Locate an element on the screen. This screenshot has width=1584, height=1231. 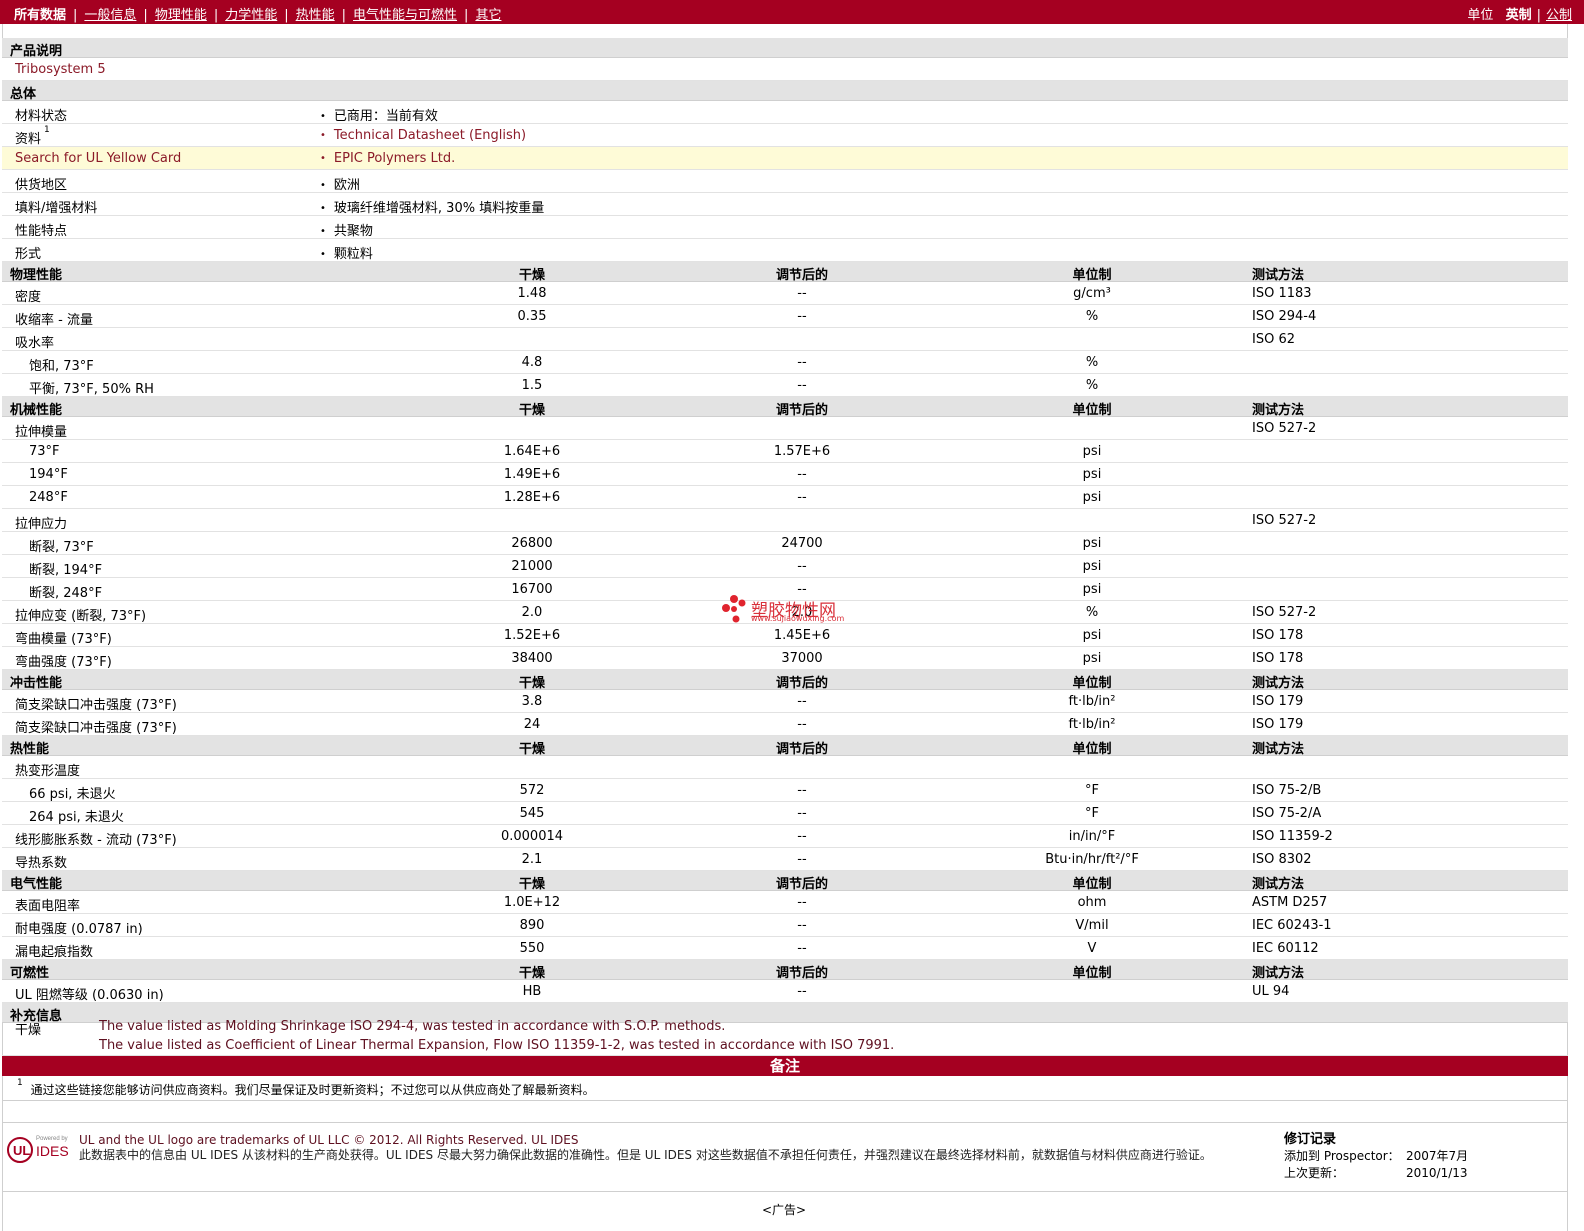
value-unit: °F is located at coordinates (1092, 813).